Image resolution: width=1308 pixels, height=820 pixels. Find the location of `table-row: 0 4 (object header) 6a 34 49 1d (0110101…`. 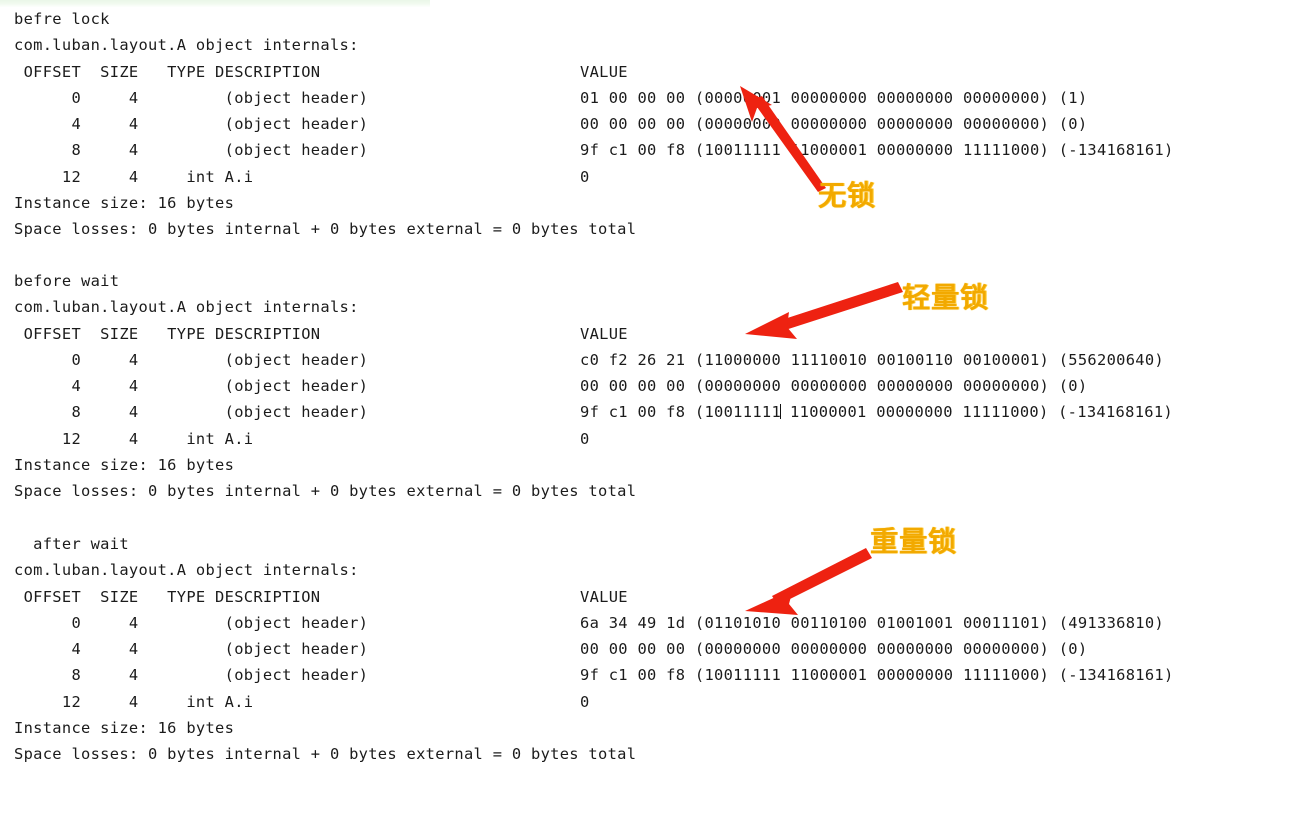

table-row: 0 4 (object header) 6a 34 49 1d (0110101… is located at coordinates (654, 623).